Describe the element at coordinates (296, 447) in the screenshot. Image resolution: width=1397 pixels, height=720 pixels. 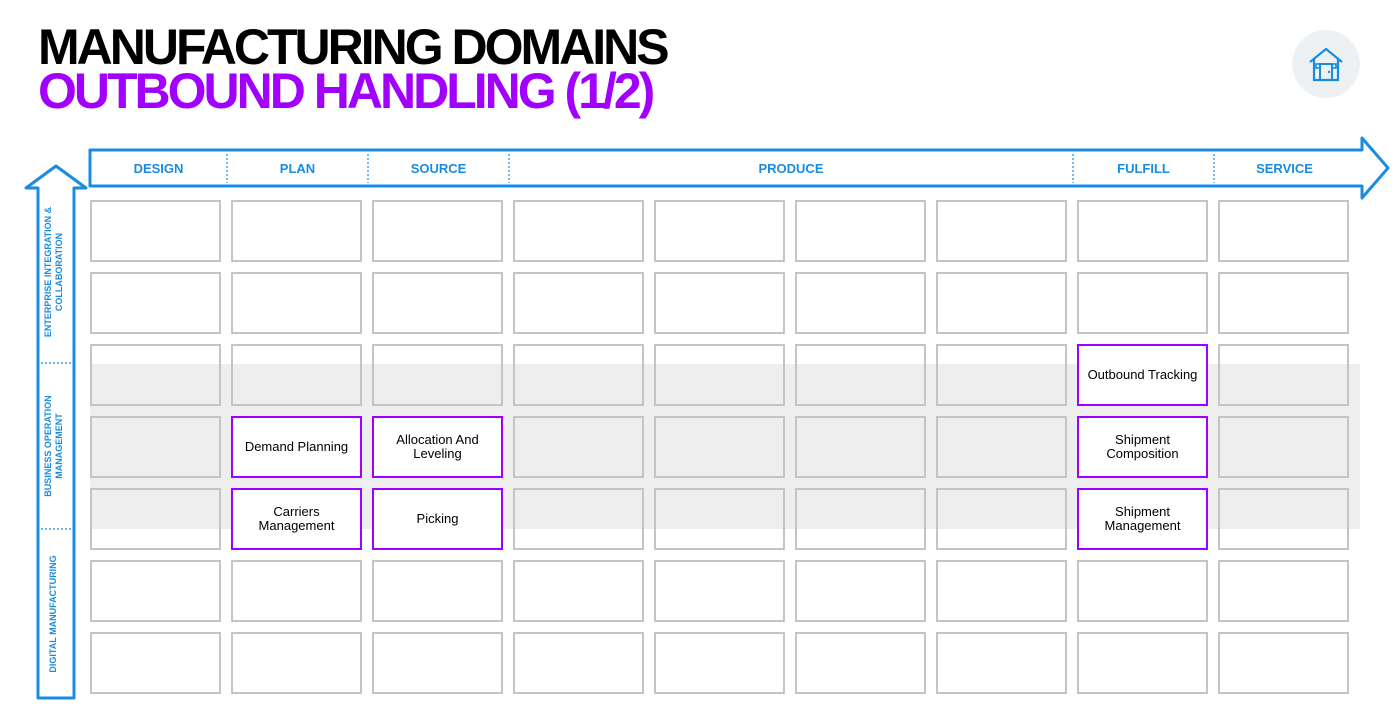
I see `domain-demand-planning: Demand Planning` at that location.